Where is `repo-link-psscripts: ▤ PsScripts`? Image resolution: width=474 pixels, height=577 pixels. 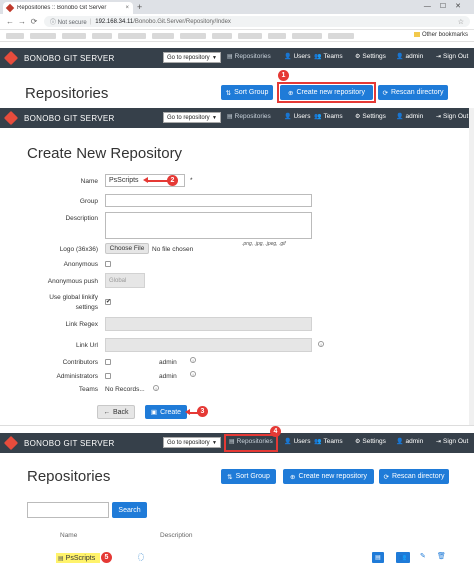 repo-link-psscripts: ▤ PsScripts is located at coordinates (76, 558).